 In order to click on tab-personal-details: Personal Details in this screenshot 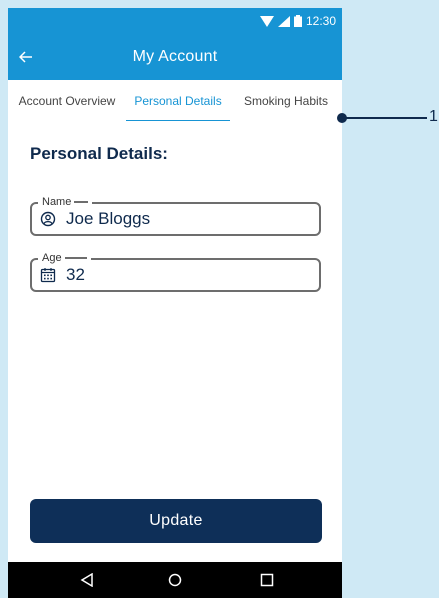, I will do `click(178, 101)`.